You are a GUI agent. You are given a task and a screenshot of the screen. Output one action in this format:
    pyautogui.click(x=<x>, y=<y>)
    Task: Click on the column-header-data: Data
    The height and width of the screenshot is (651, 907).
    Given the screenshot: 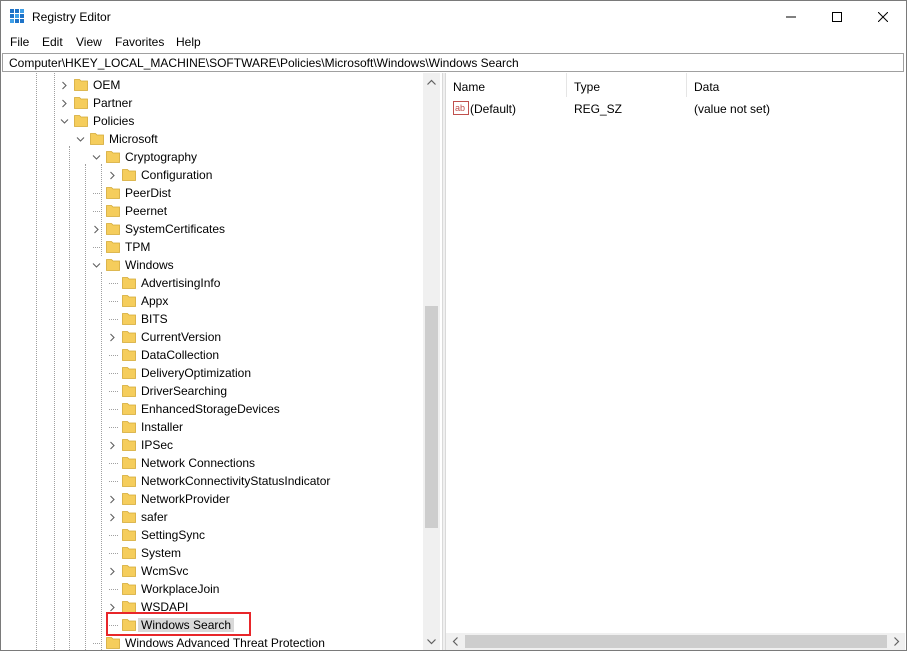 What is the action you would take?
    pyautogui.click(x=796, y=85)
    